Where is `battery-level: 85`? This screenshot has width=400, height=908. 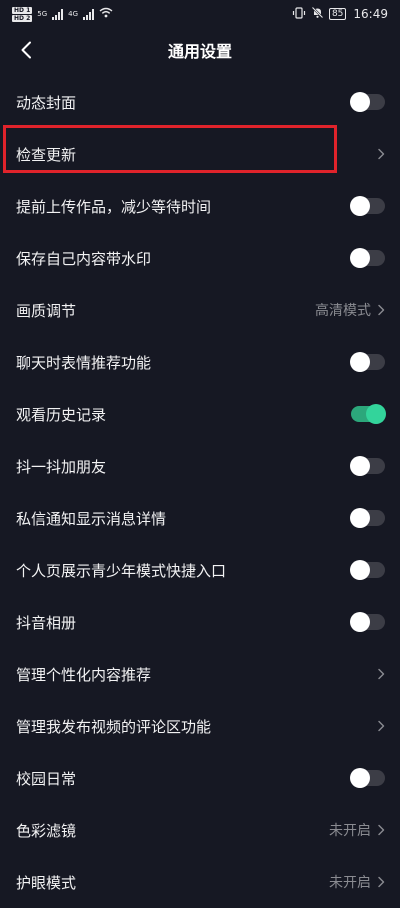
battery-level: 85 is located at coordinates (337, 14).